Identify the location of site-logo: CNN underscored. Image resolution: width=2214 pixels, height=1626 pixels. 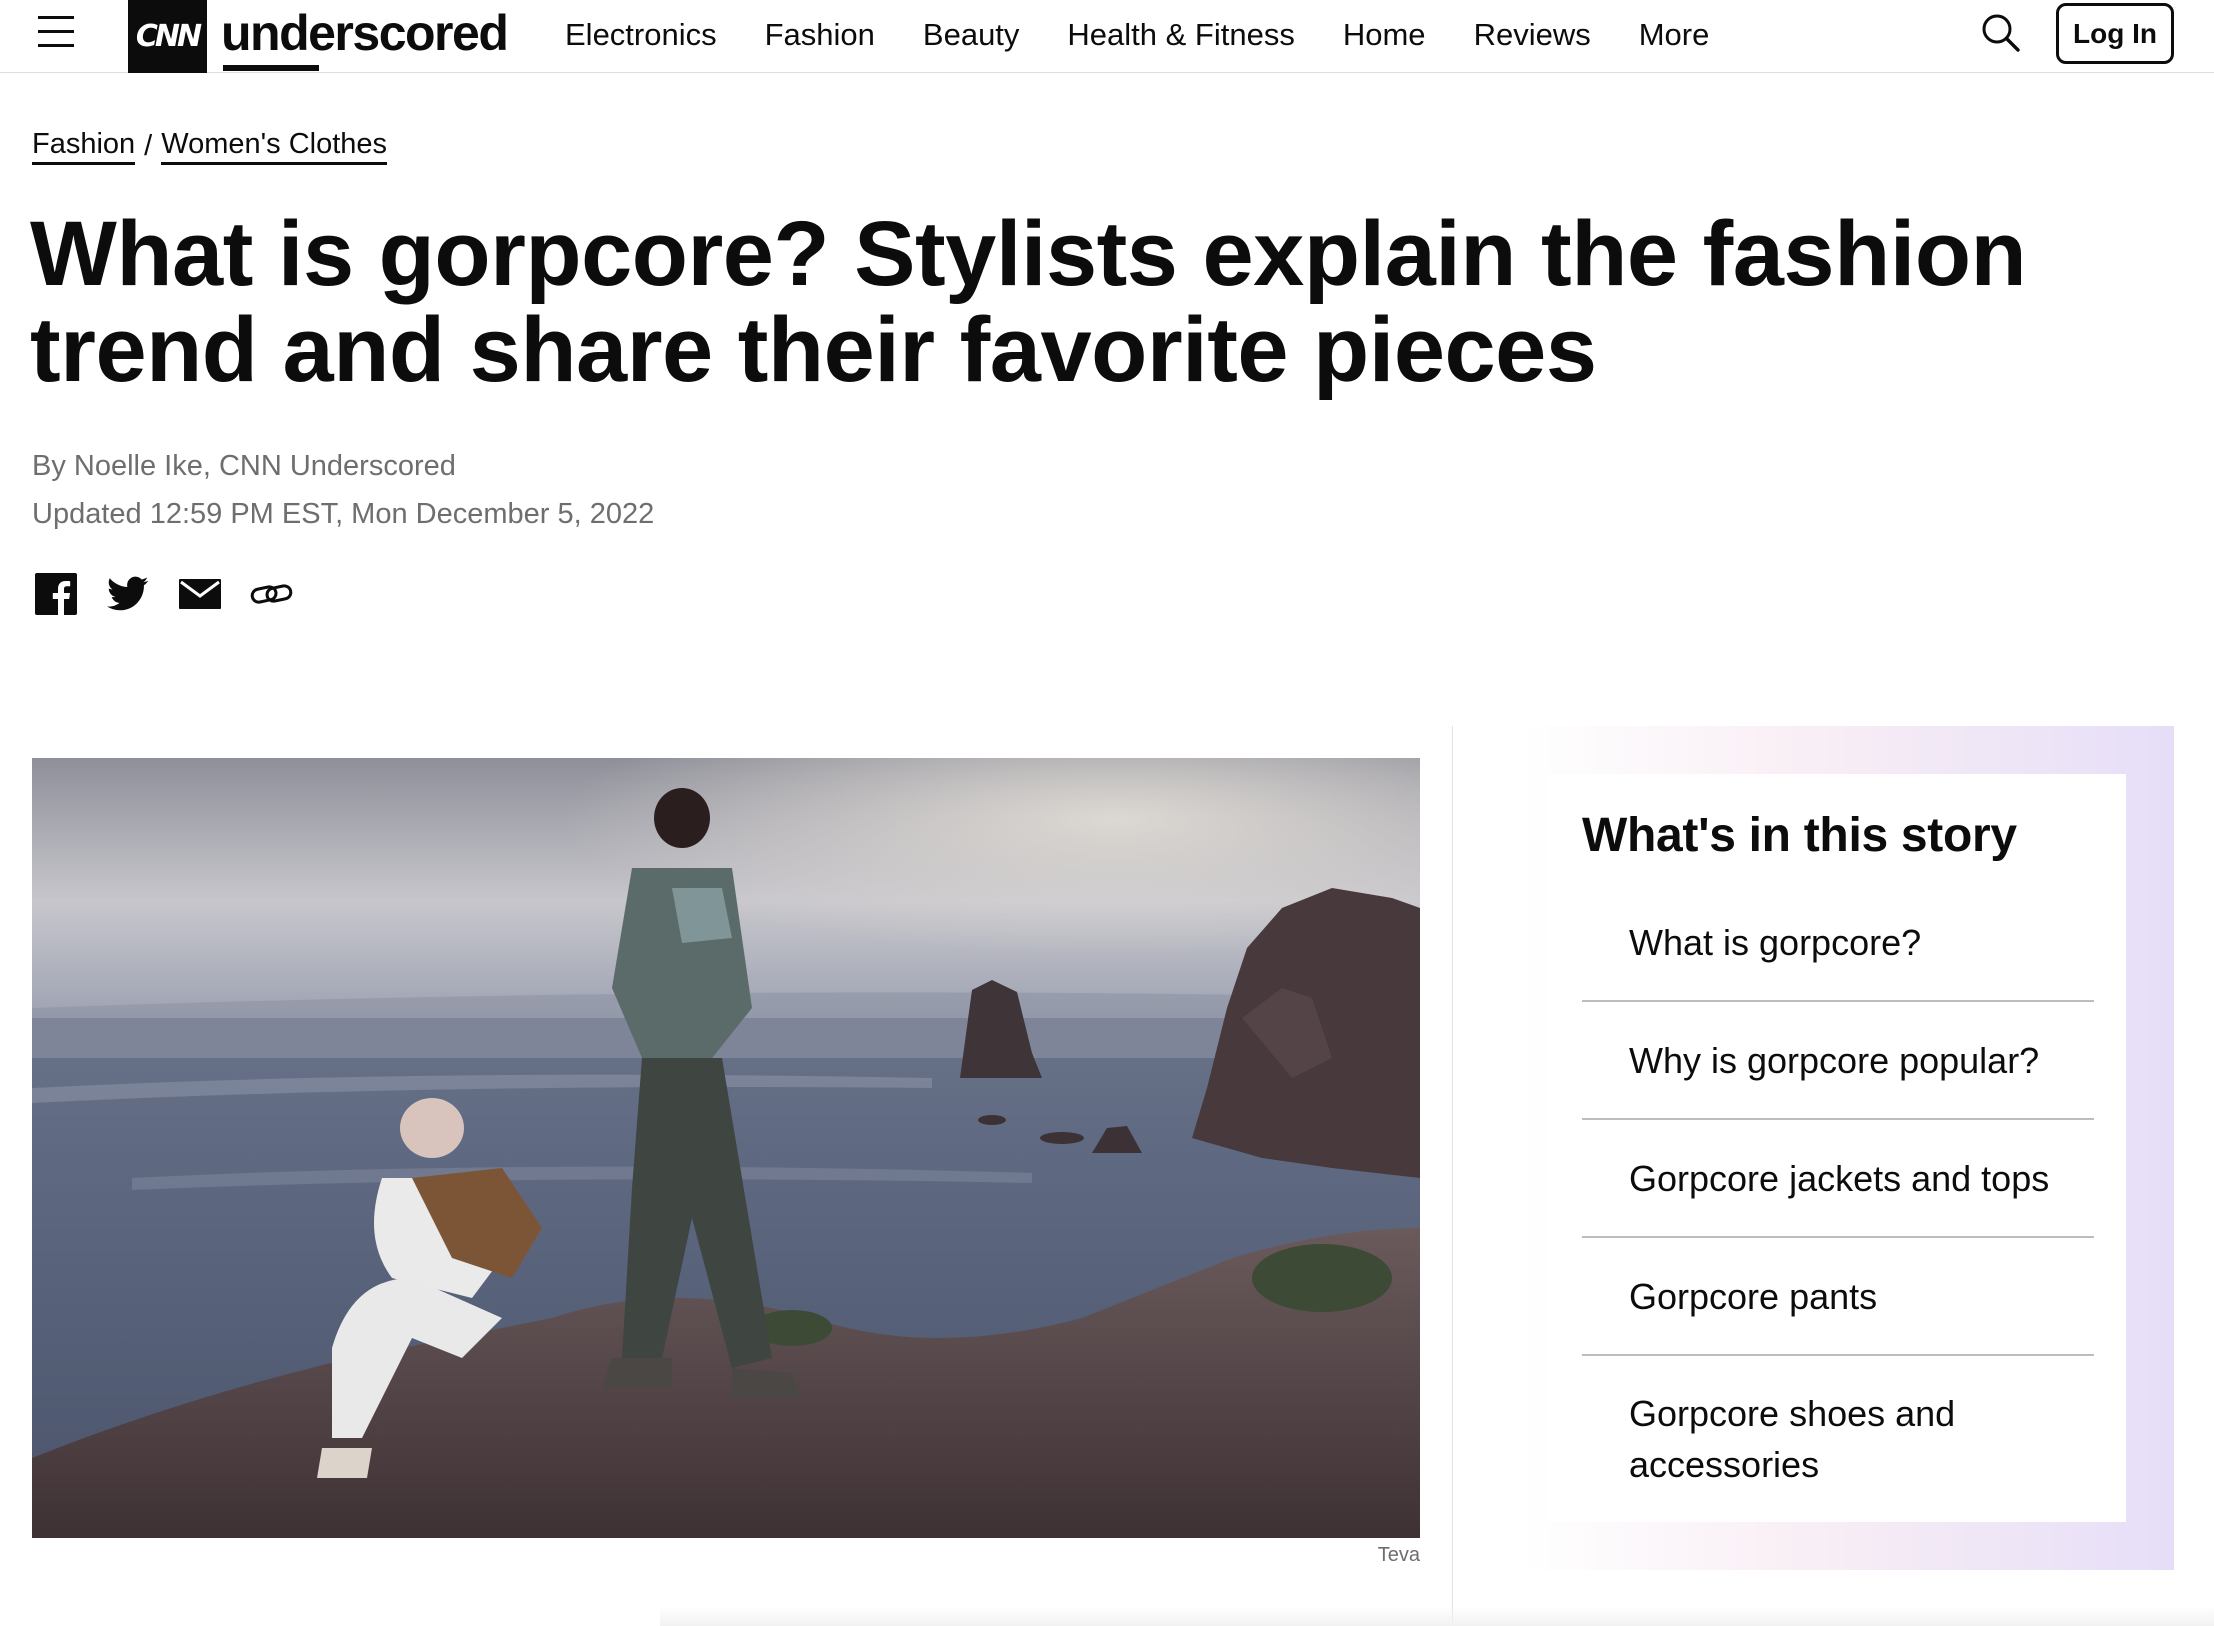
(318, 36).